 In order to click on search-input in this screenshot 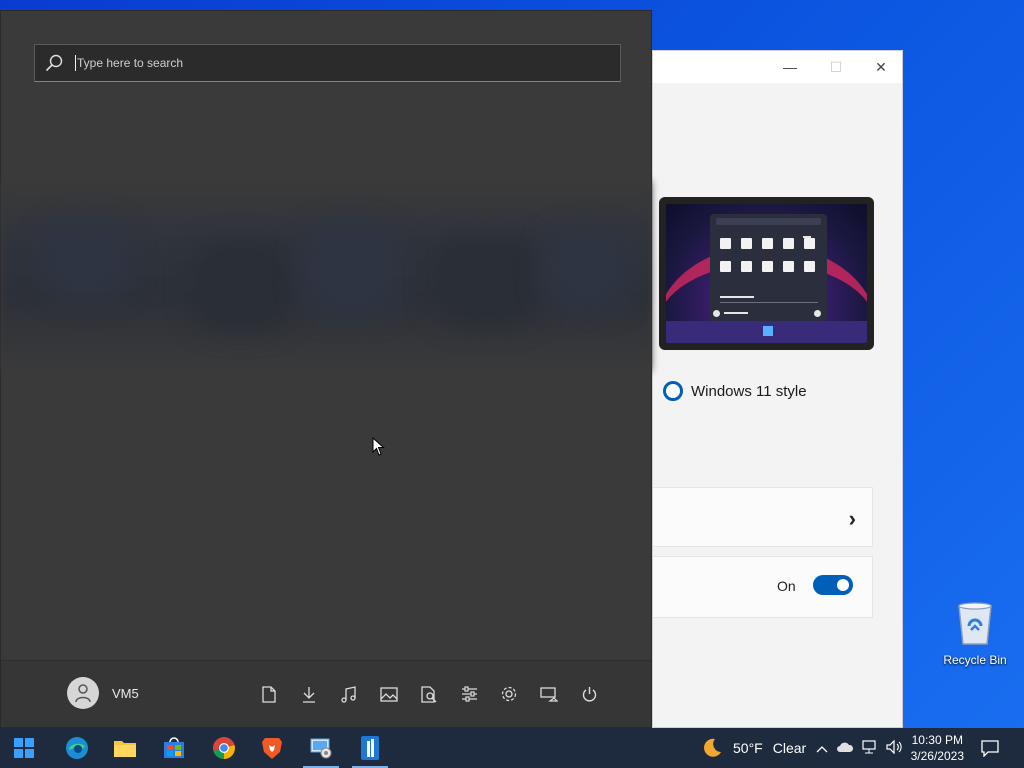, I will do `click(327, 63)`.